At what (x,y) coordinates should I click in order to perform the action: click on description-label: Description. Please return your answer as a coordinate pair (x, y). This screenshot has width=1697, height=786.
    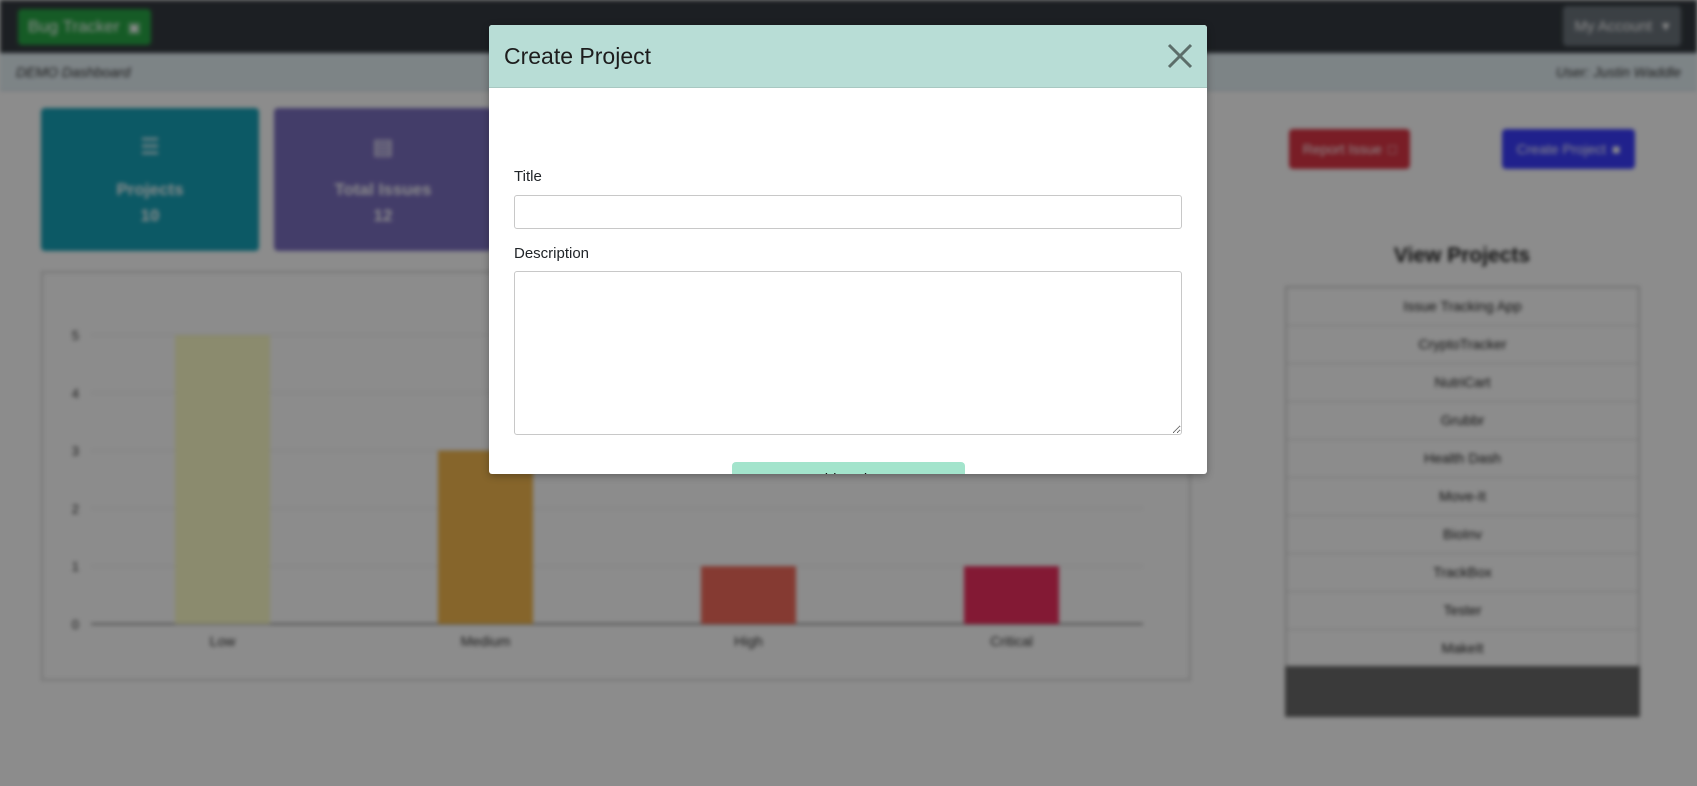
    Looking at the image, I should click on (552, 253).